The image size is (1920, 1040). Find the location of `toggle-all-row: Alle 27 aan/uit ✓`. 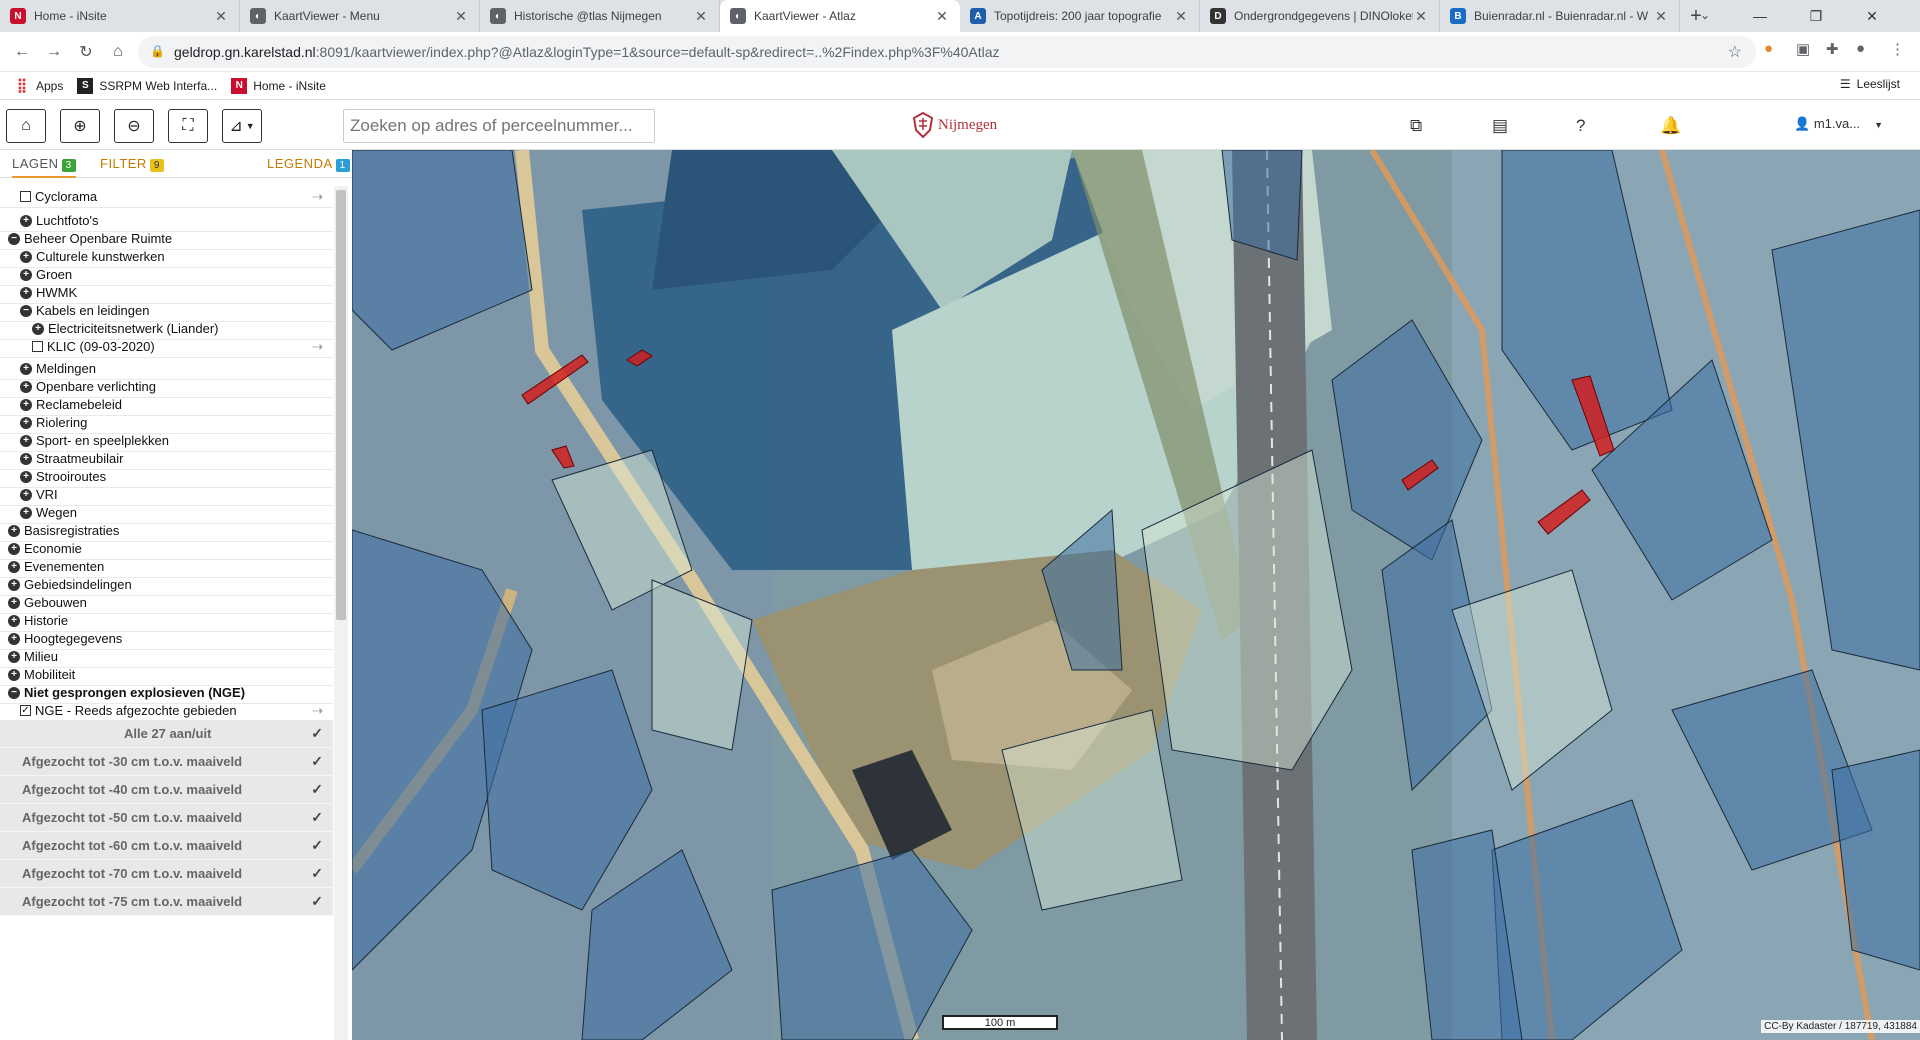

toggle-all-row: Alle 27 aan/uit ✓ is located at coordinates (166, 734).